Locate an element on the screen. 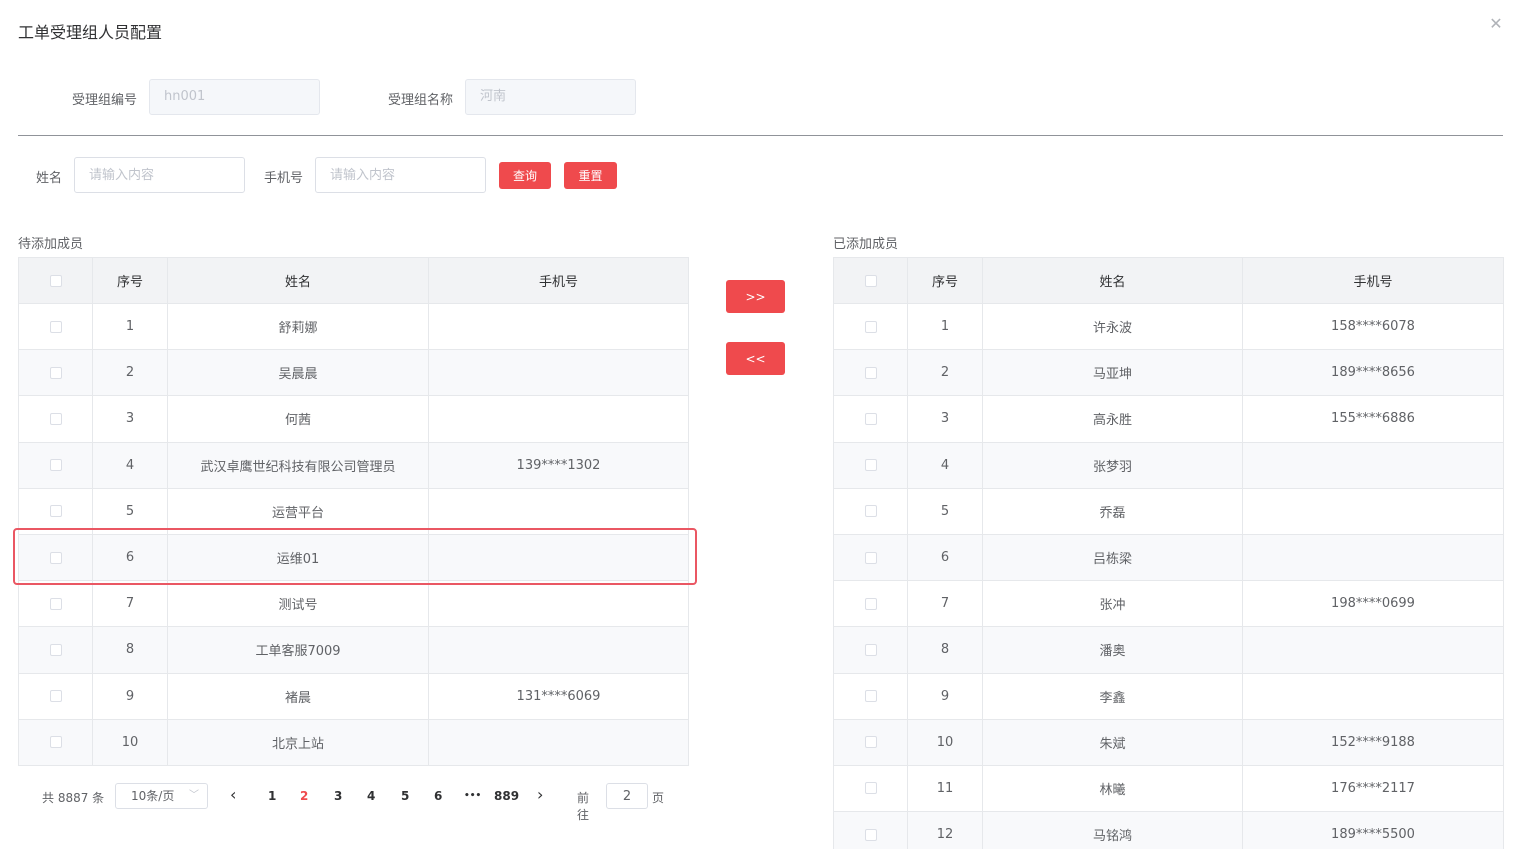  row-index: 3 is located at coordinates (945, 419).